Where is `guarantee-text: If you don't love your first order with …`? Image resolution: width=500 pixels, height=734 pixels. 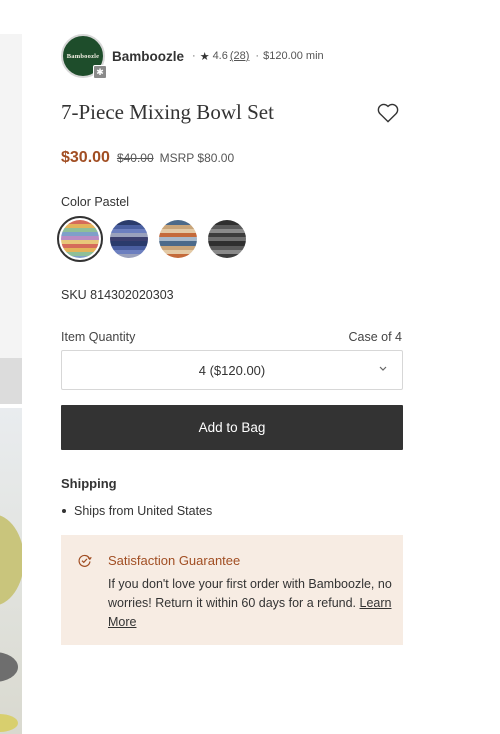 guarantee-text: If you don't love your first order with … is located at coordinates (250, 603).